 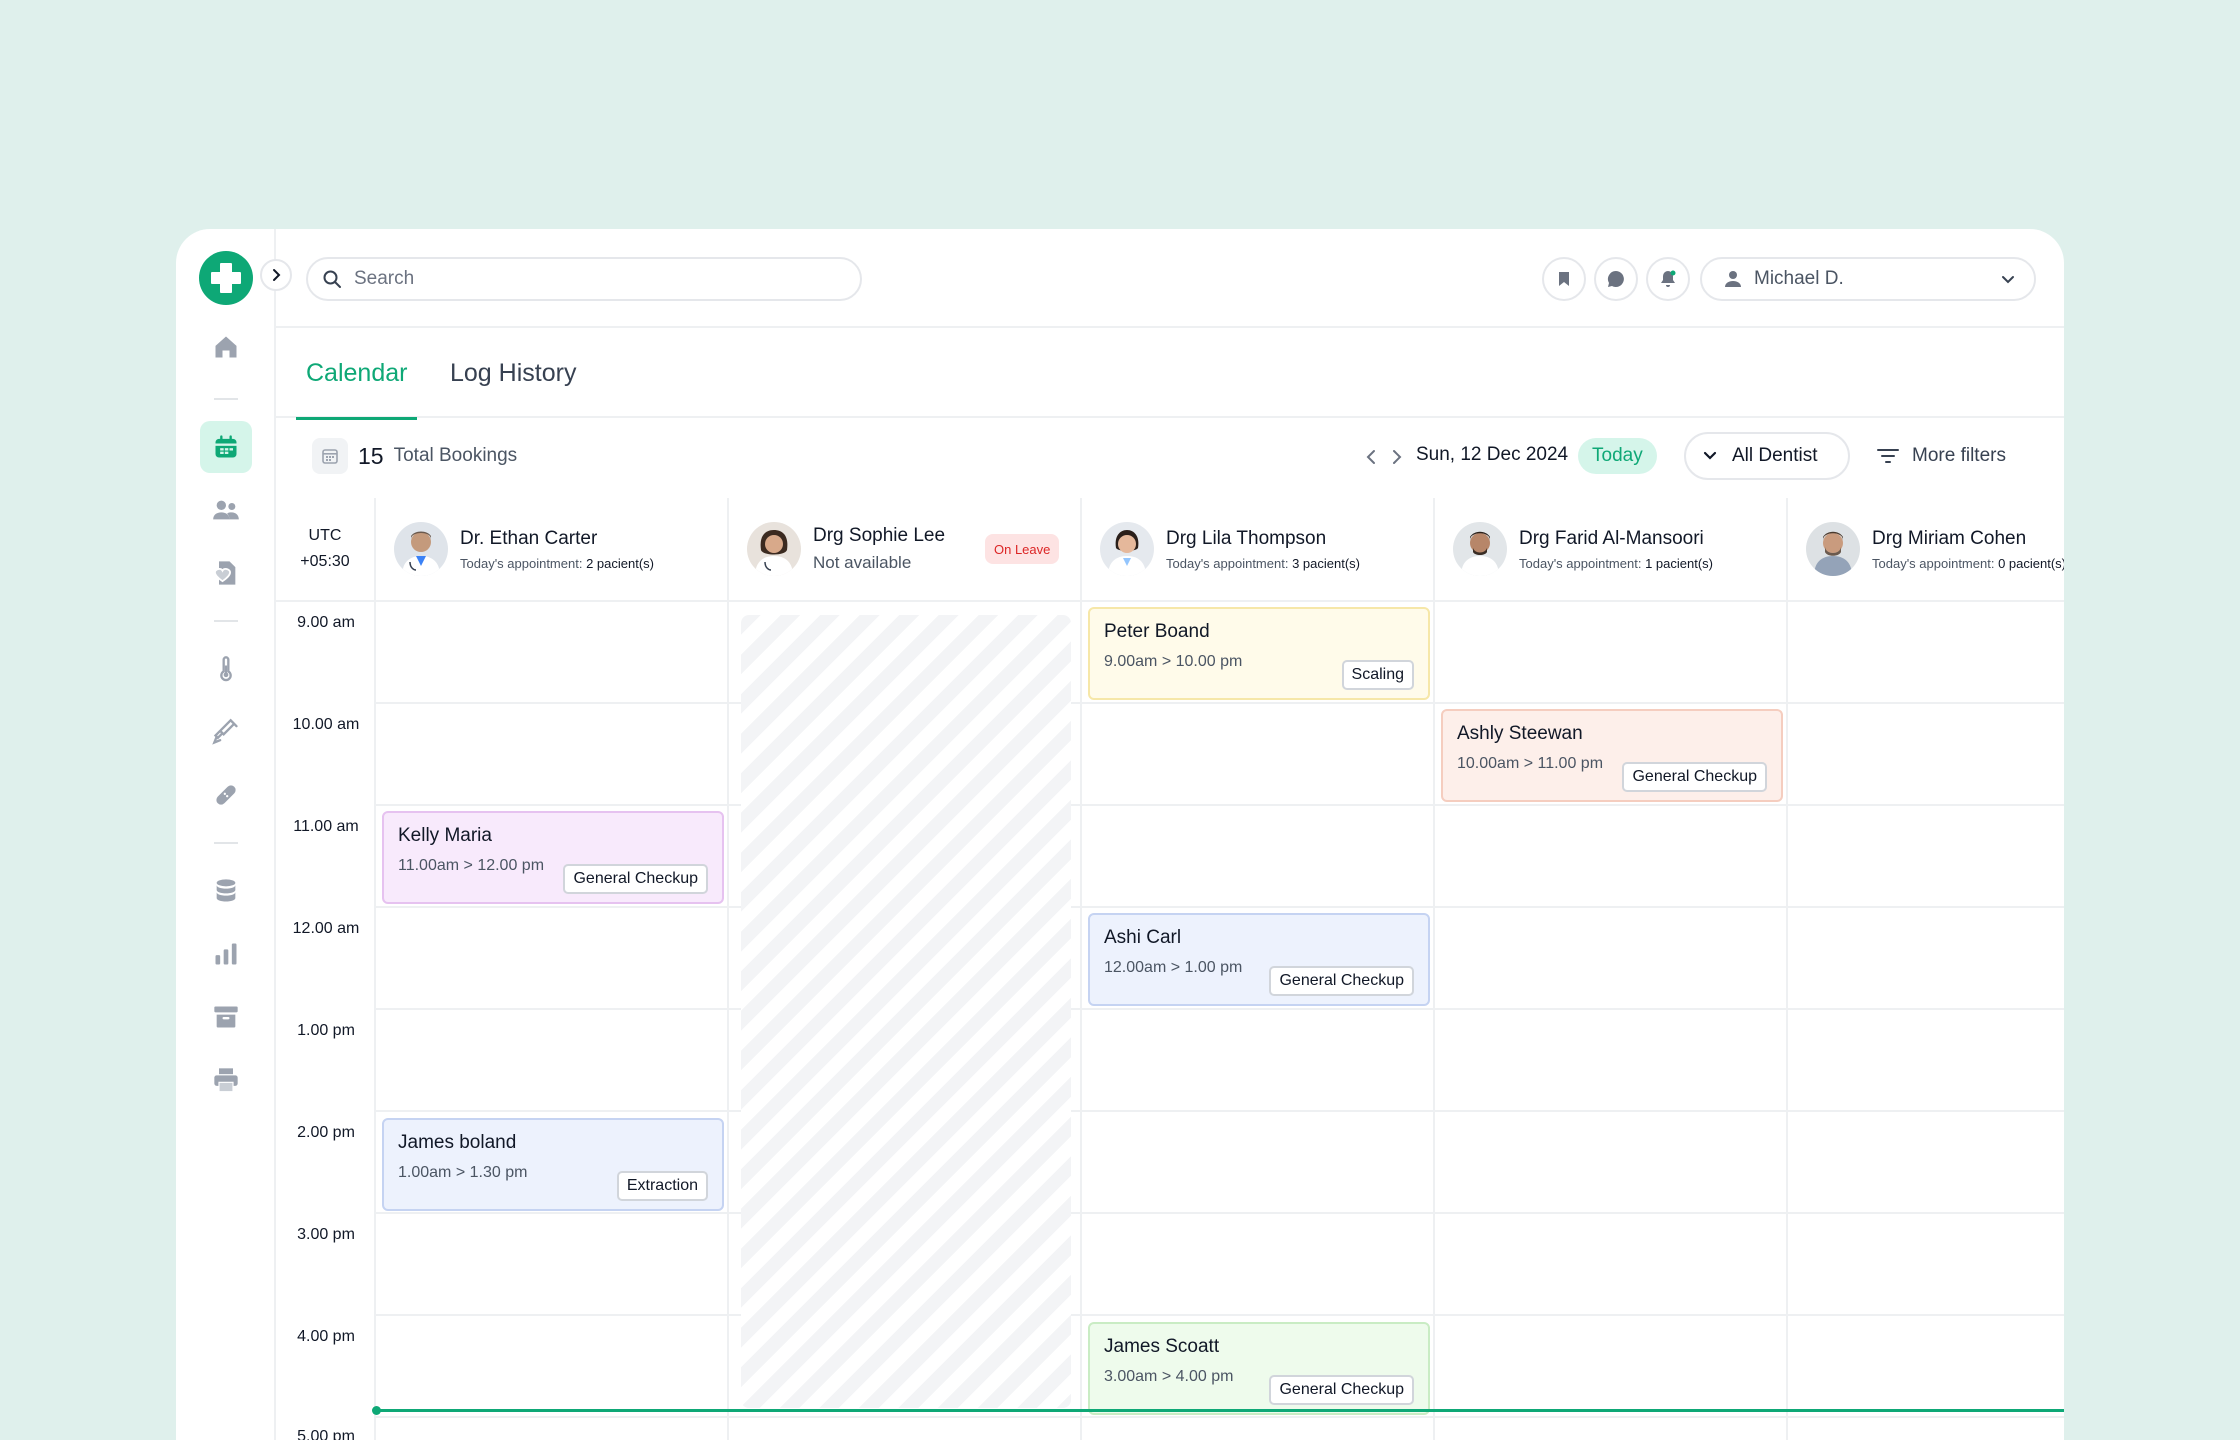 I want to click on time-label: 11.00 am, so click(x=326, y=826).